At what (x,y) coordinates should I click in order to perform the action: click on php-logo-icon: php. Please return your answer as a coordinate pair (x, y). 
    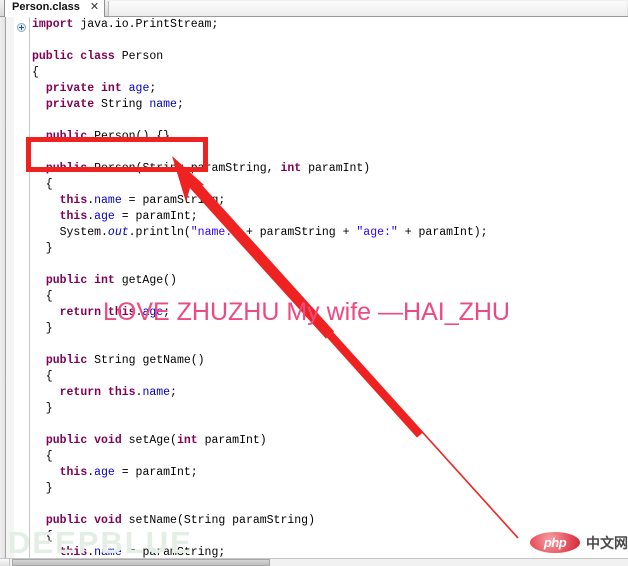
    Looking at the image, I should click on (555, 542).